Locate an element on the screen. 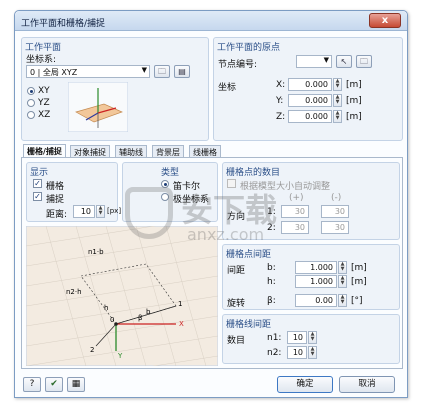 This screenshot has height=404, width=422. b-spinner: ▲ ▼ is located at coordinates (342, 267).